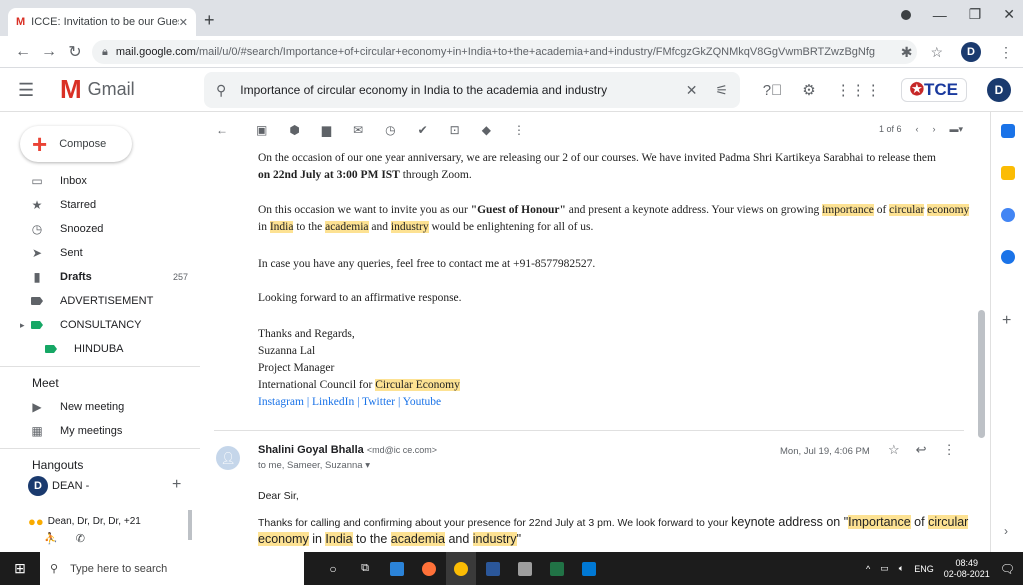  Describe the element at coordinates (423, 130) in the screenshot. I see `add-task-icon: ✔` at that location.